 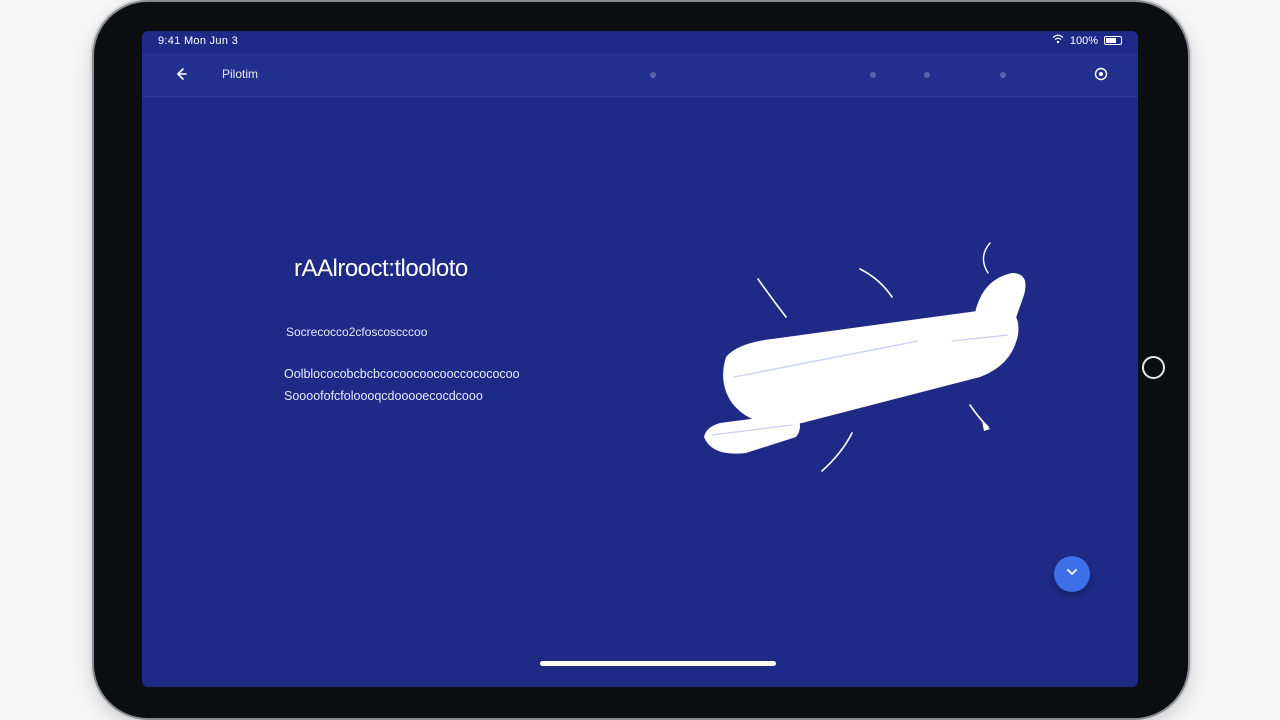 What do you see at coordinates (381, 268) in the screenshot?
I see `hero-headline: rAAlrooct:tlooloto` at bounding box center [381, 268].